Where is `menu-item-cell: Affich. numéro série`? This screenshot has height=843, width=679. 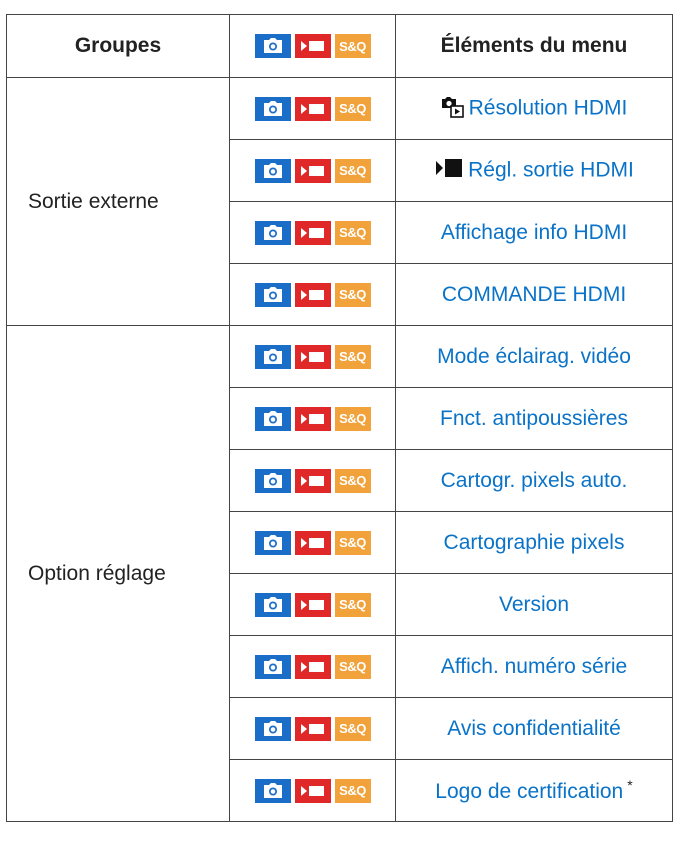 menu-item-cell: Affich. numéro série is located at coordinates (534, 666).